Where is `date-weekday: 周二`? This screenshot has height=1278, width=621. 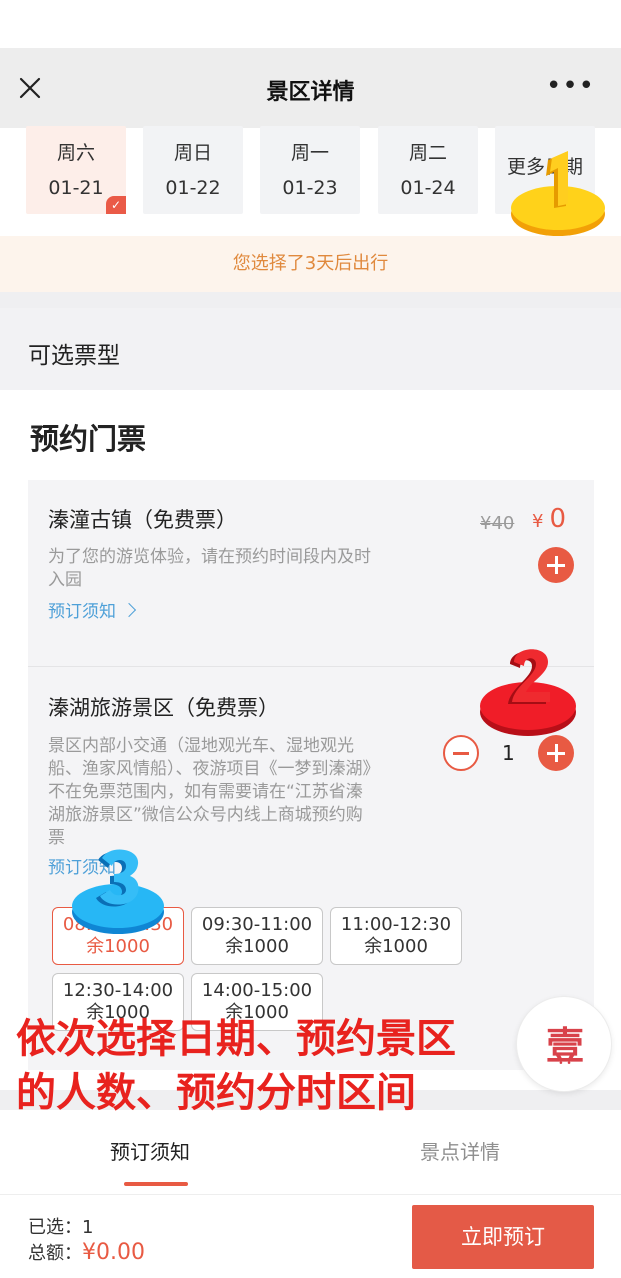 date-weekday: 周二 is located at coordinates (427, 153).